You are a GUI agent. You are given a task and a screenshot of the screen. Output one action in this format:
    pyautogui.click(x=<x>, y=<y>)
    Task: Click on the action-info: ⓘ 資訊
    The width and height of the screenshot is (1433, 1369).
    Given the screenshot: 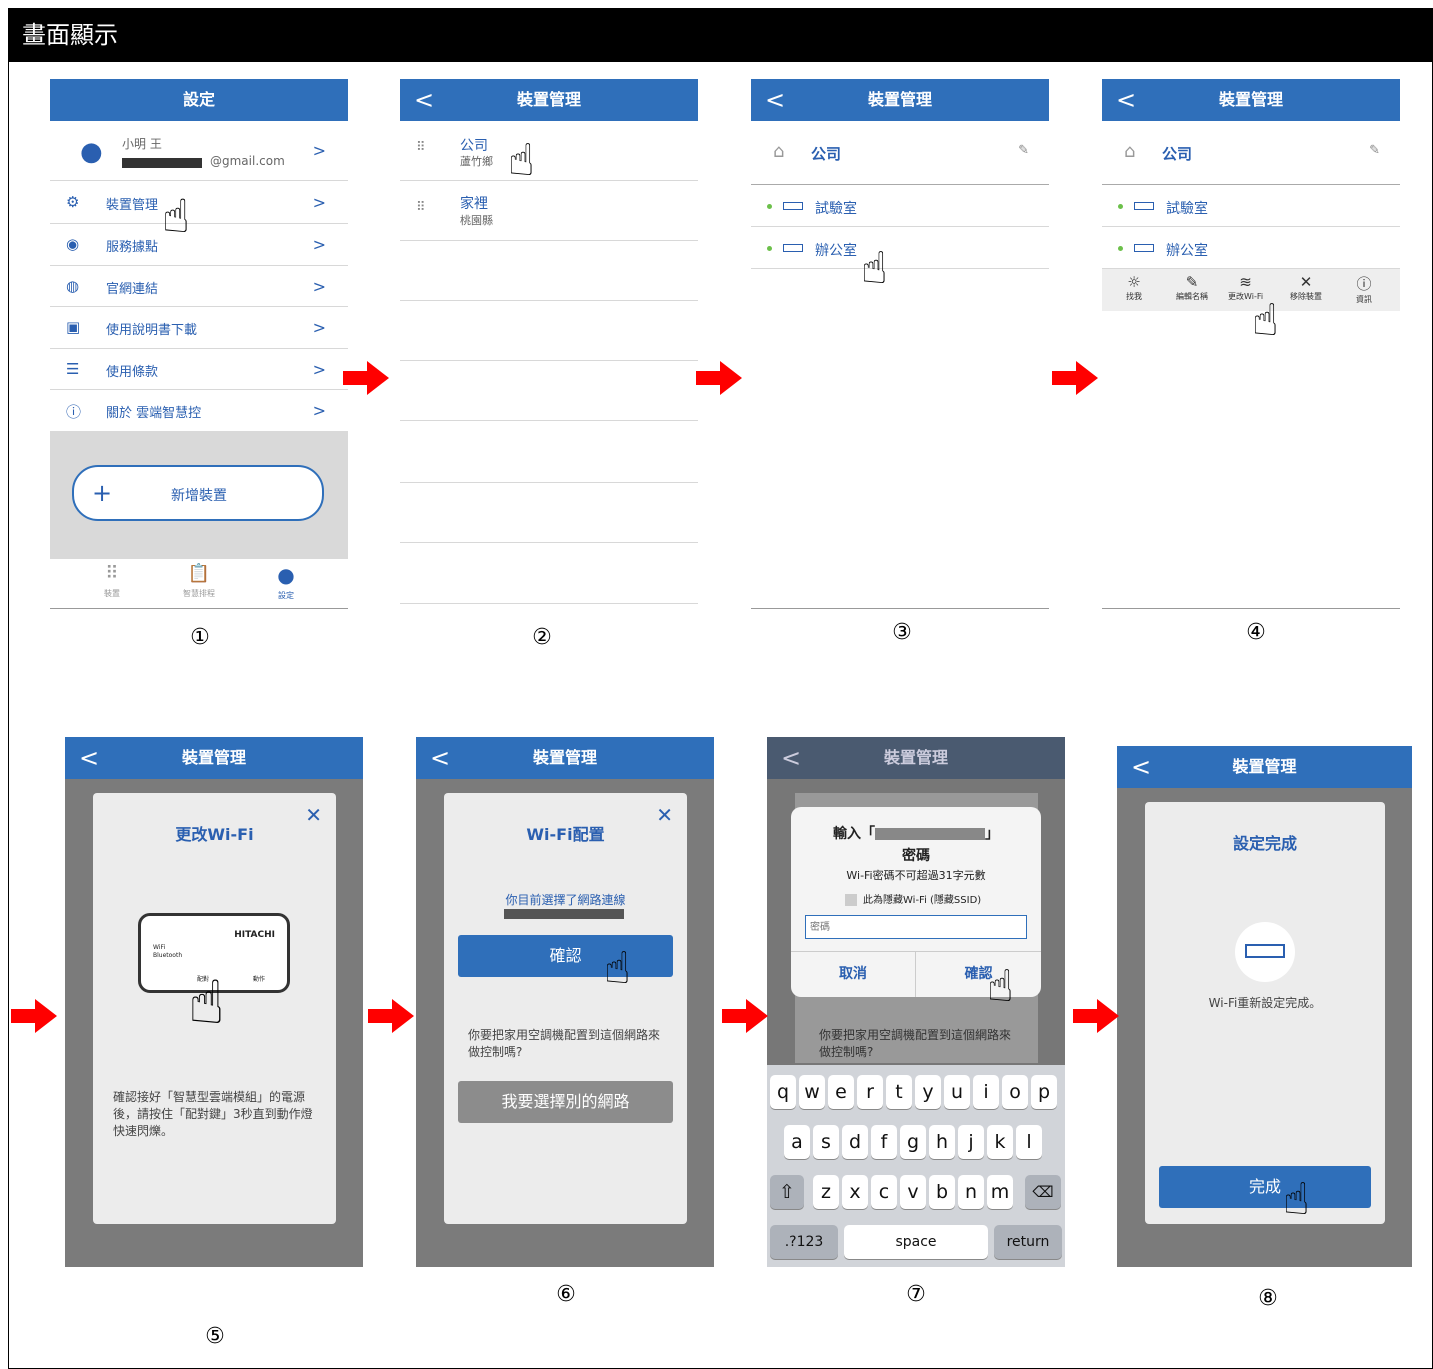 What is the action you would take?
    pyautogui.click(x=1364, y=289)
    